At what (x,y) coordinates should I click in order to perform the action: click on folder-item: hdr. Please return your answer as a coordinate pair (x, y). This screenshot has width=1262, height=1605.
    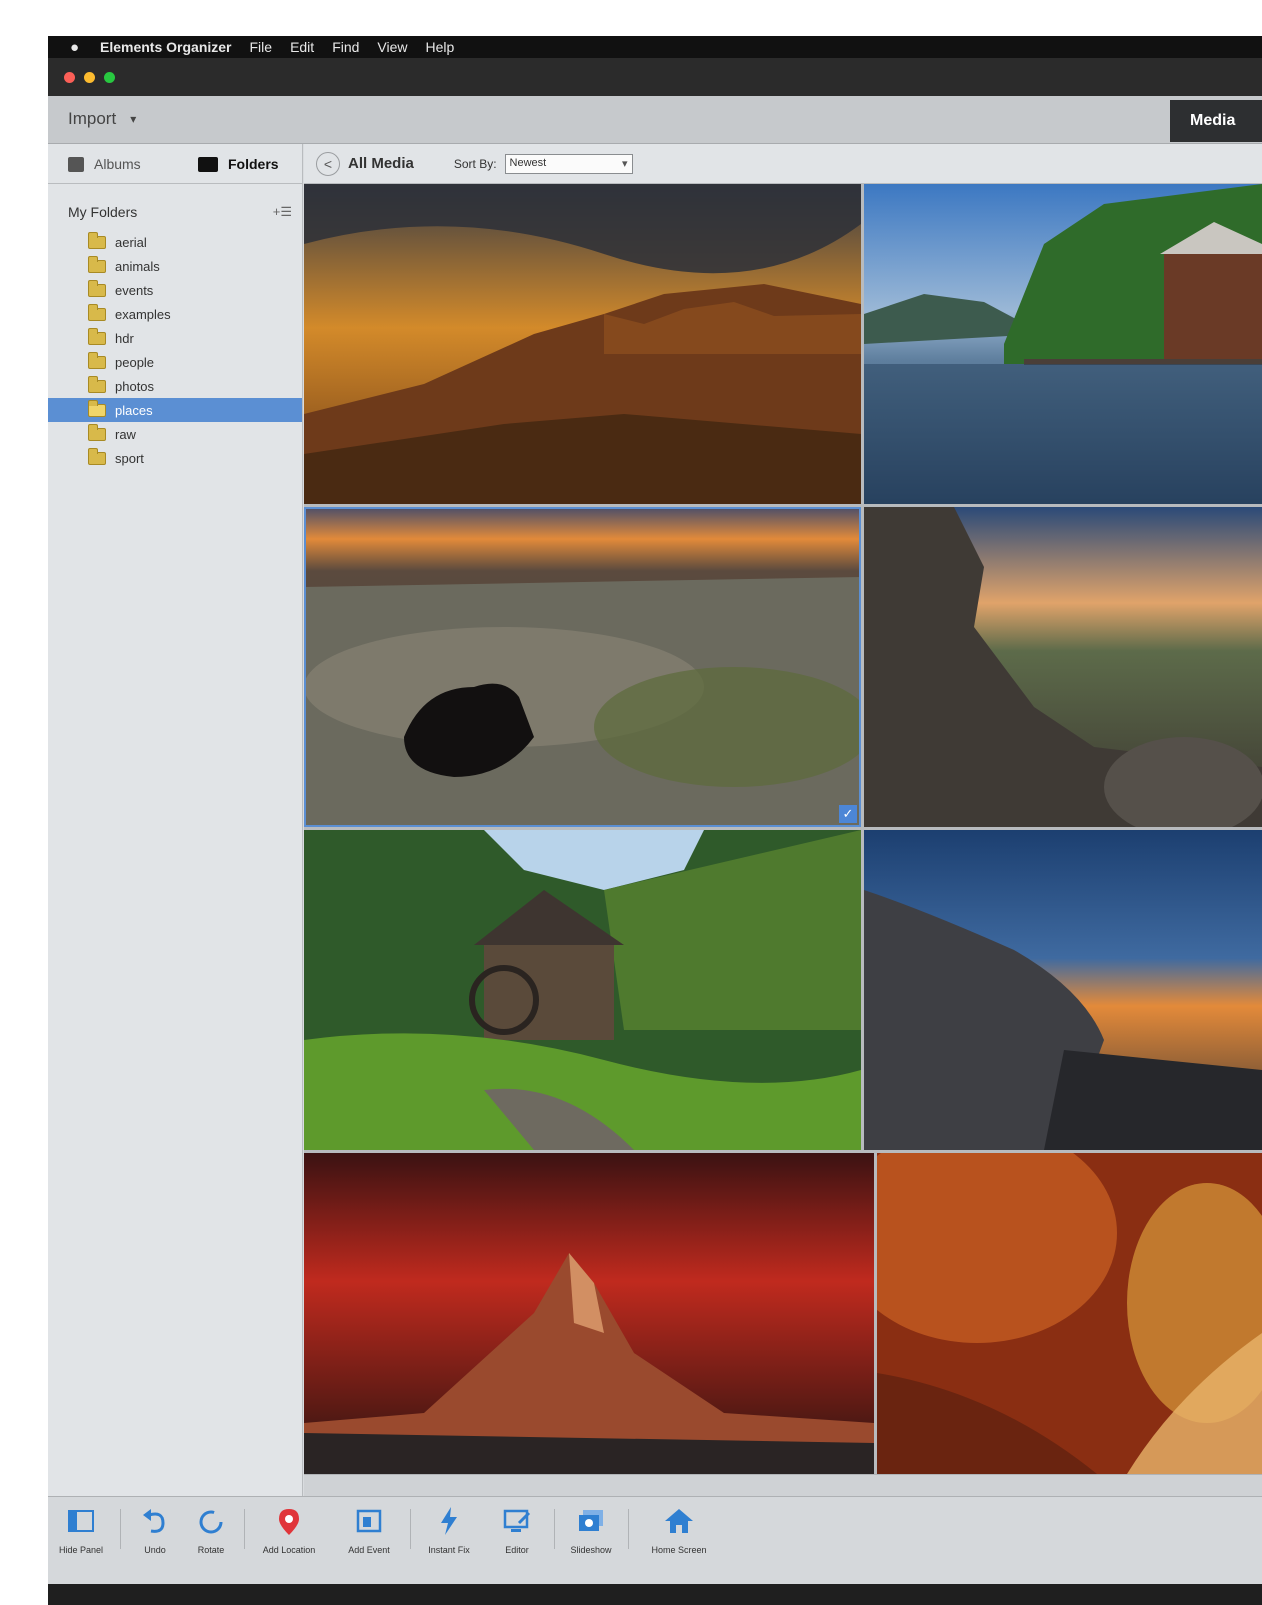
    Looking at the image, I should click on (175, 338).